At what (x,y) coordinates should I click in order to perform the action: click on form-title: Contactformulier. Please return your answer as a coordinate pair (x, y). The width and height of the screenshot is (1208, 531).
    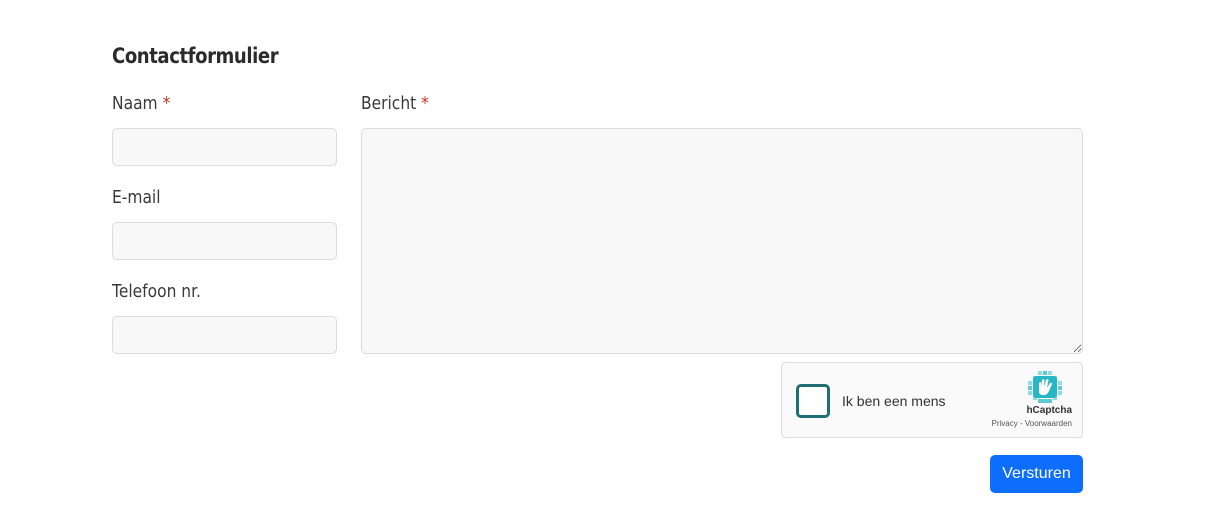
    Looking at the image, I should click on (195, 56).